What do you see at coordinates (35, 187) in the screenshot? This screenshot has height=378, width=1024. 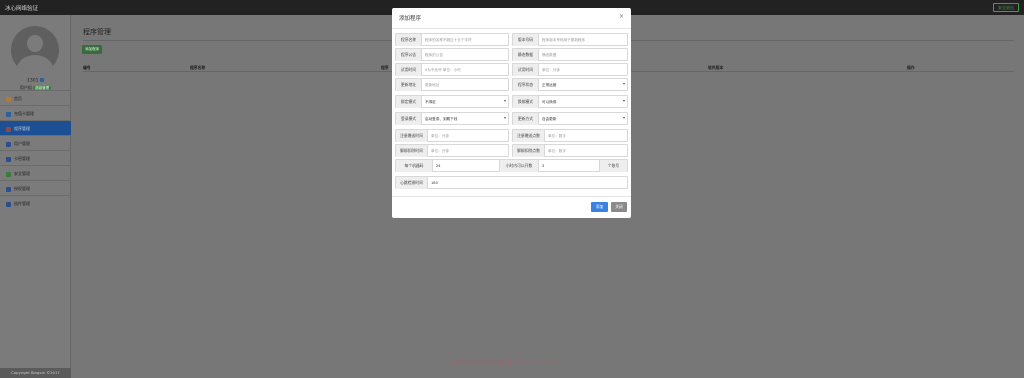 I see `sidebar-item-auth: 授权管理` at bounding box center [35, 187].